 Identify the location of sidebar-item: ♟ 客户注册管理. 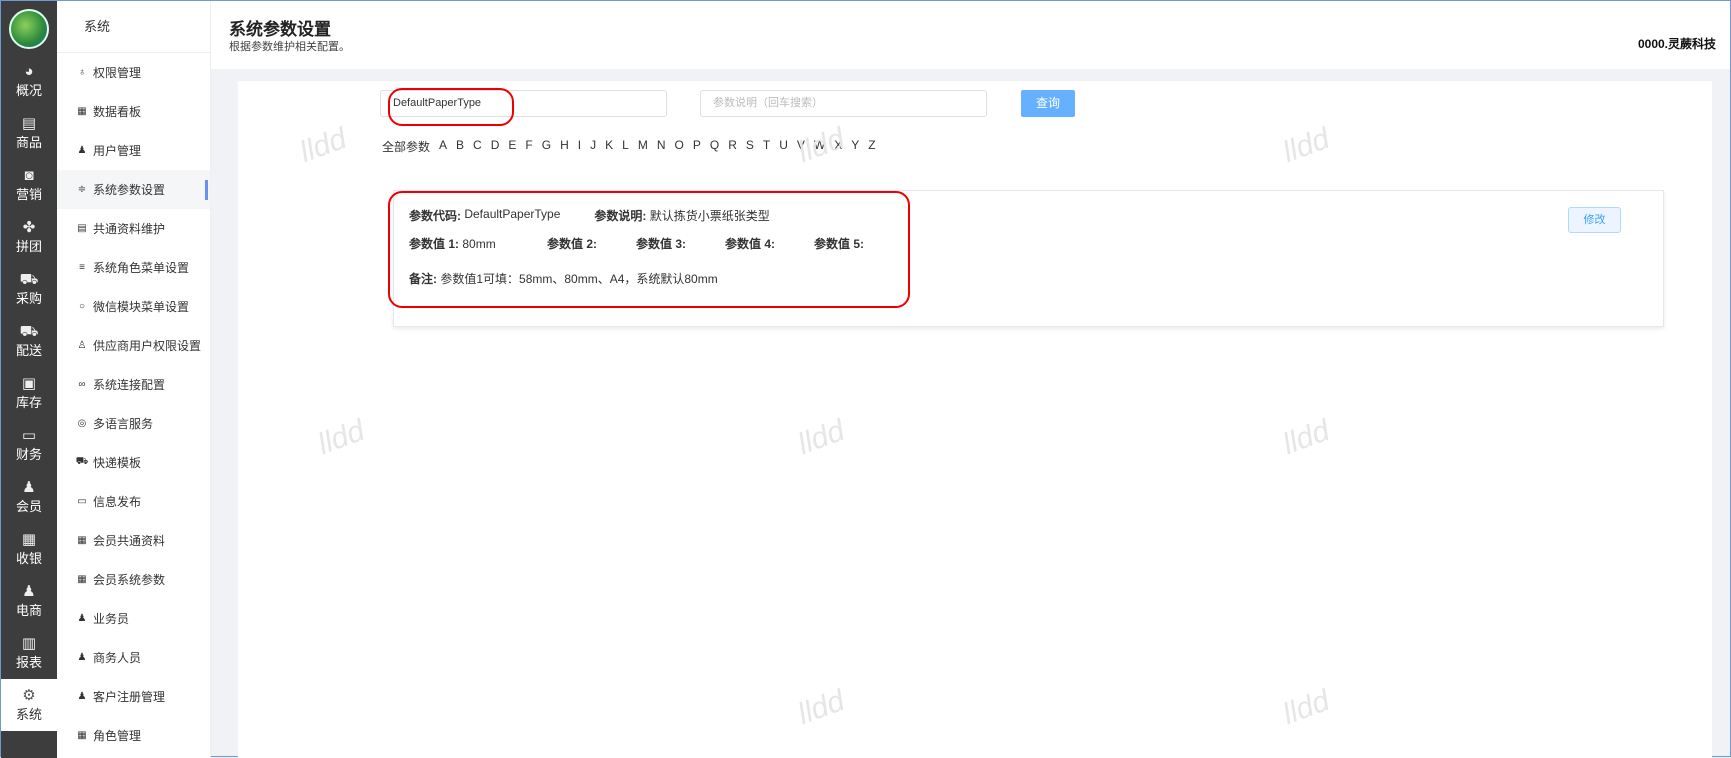
(133, 696).